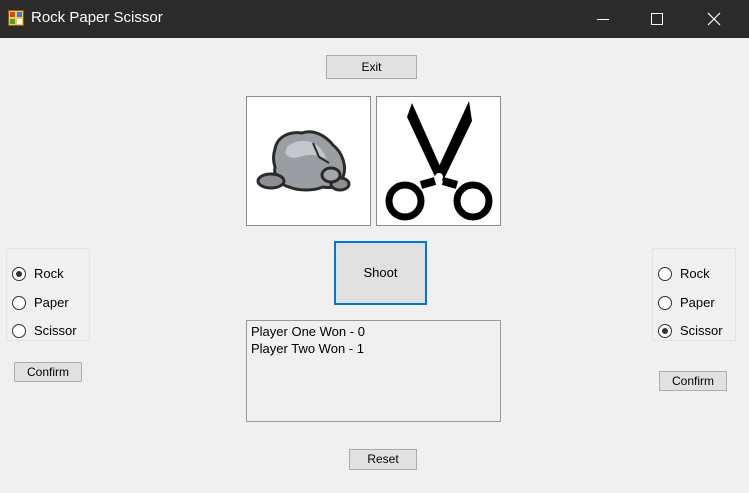  Describe the element at coordinates (16, 18) in the screenshot. I see `app-icon` at that location.